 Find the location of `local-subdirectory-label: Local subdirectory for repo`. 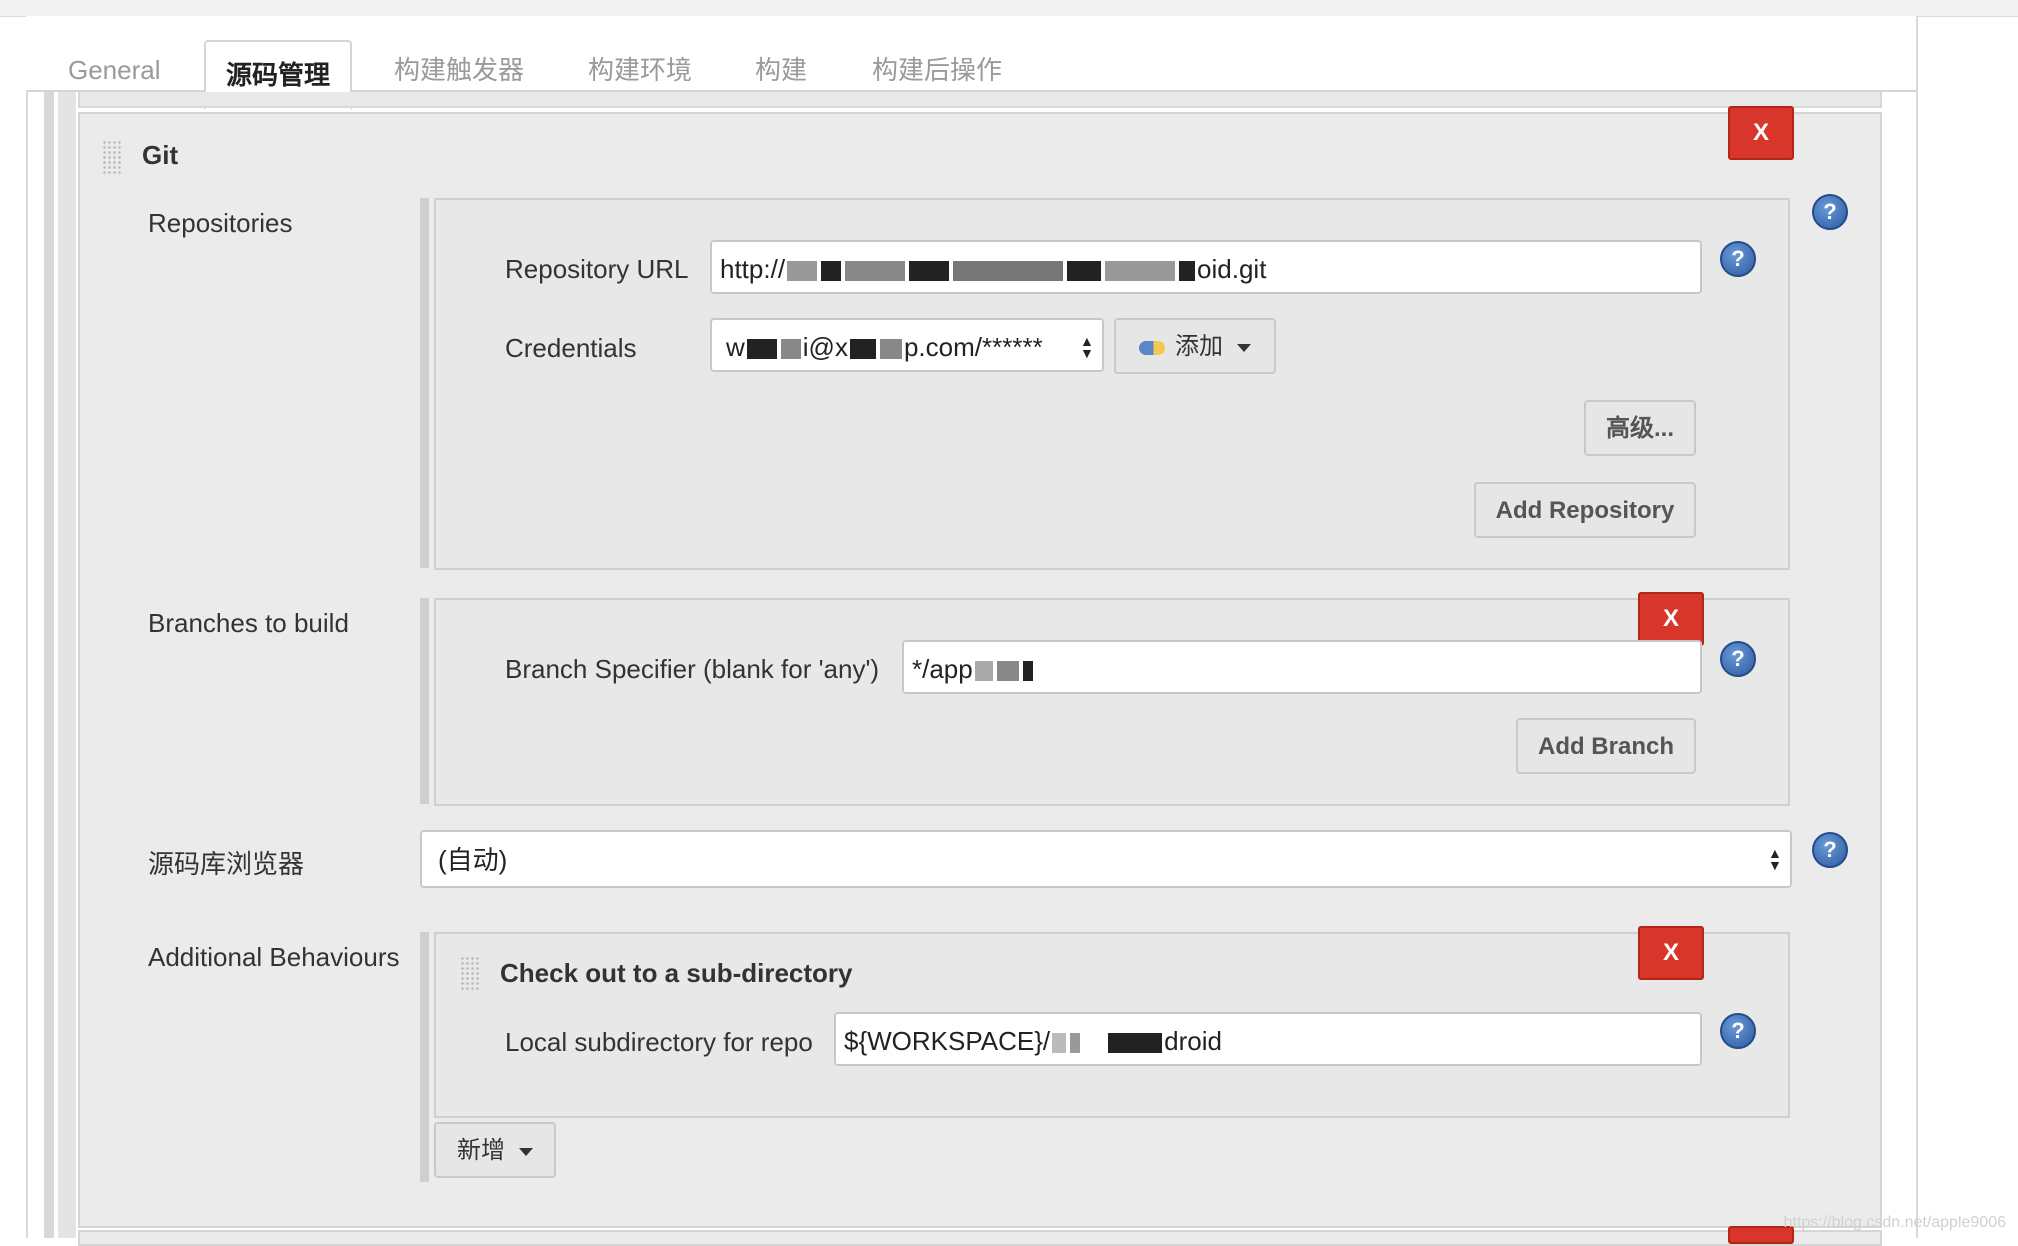

local-subdirectory-label: Local subdirectory for repo is located at coordinates (659, 1042).